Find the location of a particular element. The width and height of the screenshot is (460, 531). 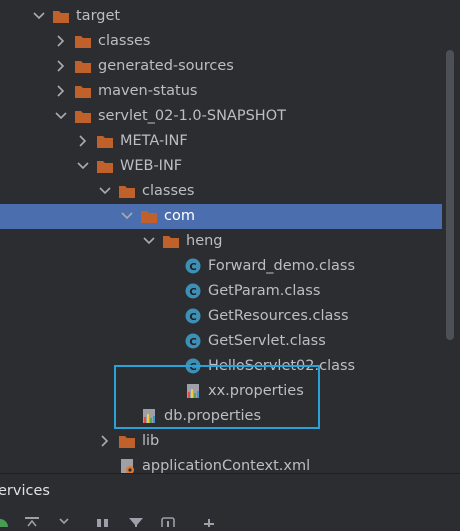

tree-item: C GetParam.class is located at coordinates (220, 291).